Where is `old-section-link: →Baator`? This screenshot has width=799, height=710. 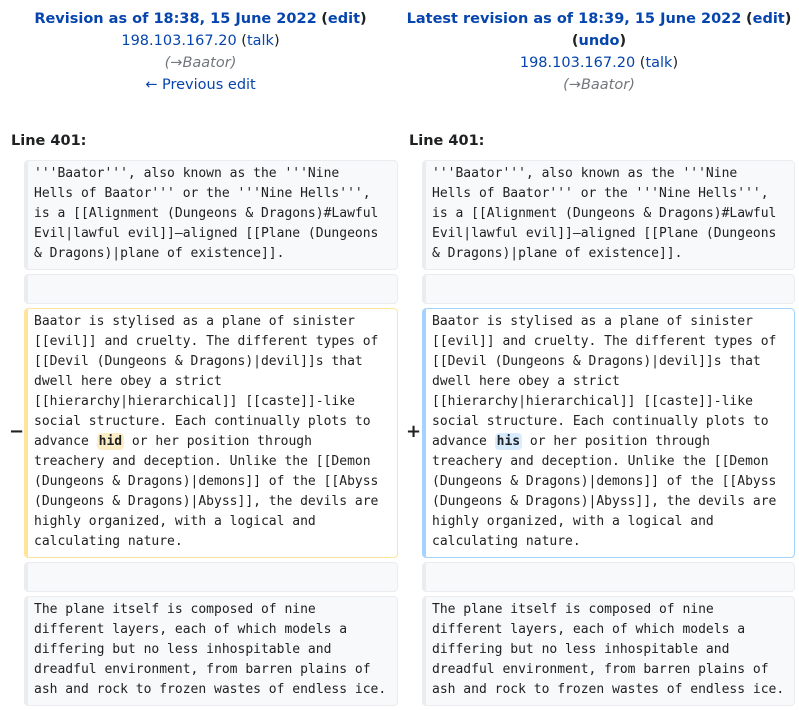
old-section-link: →Baator is located at coordinates (200, 63).